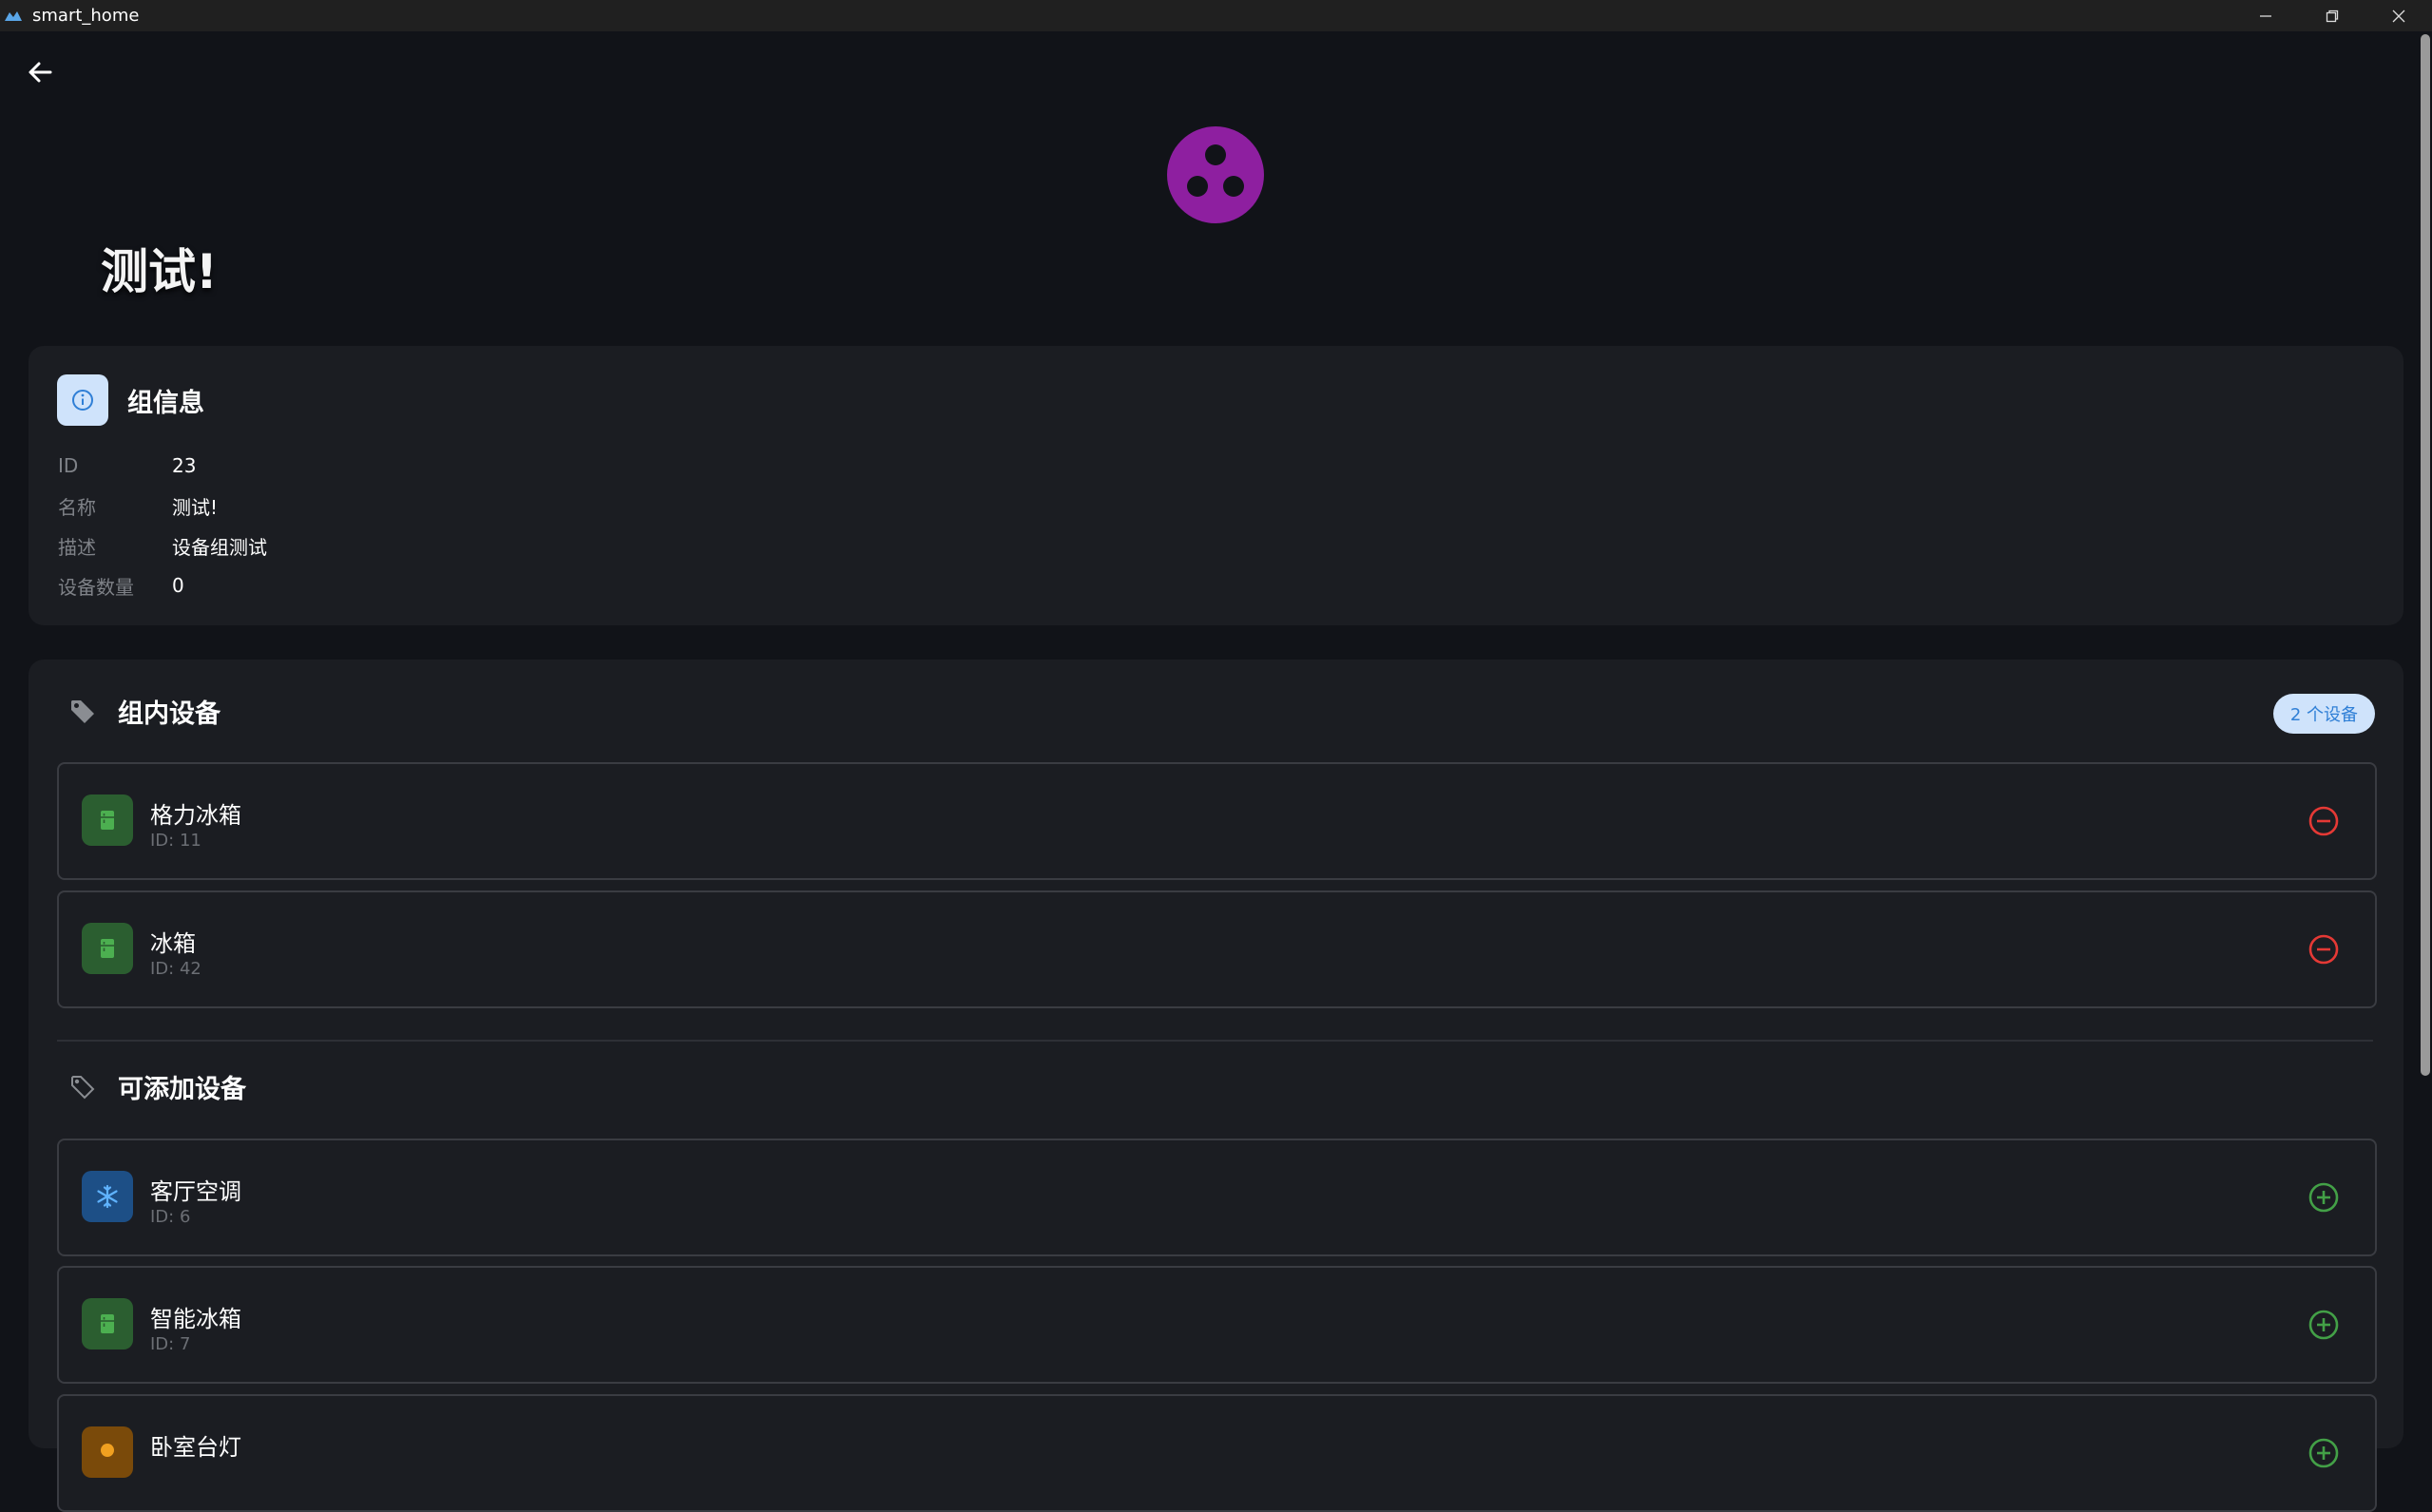 The height and width of the screenshot is (1512, 2432). I want to click on group-workspaces-icon, so click(1215, 174).